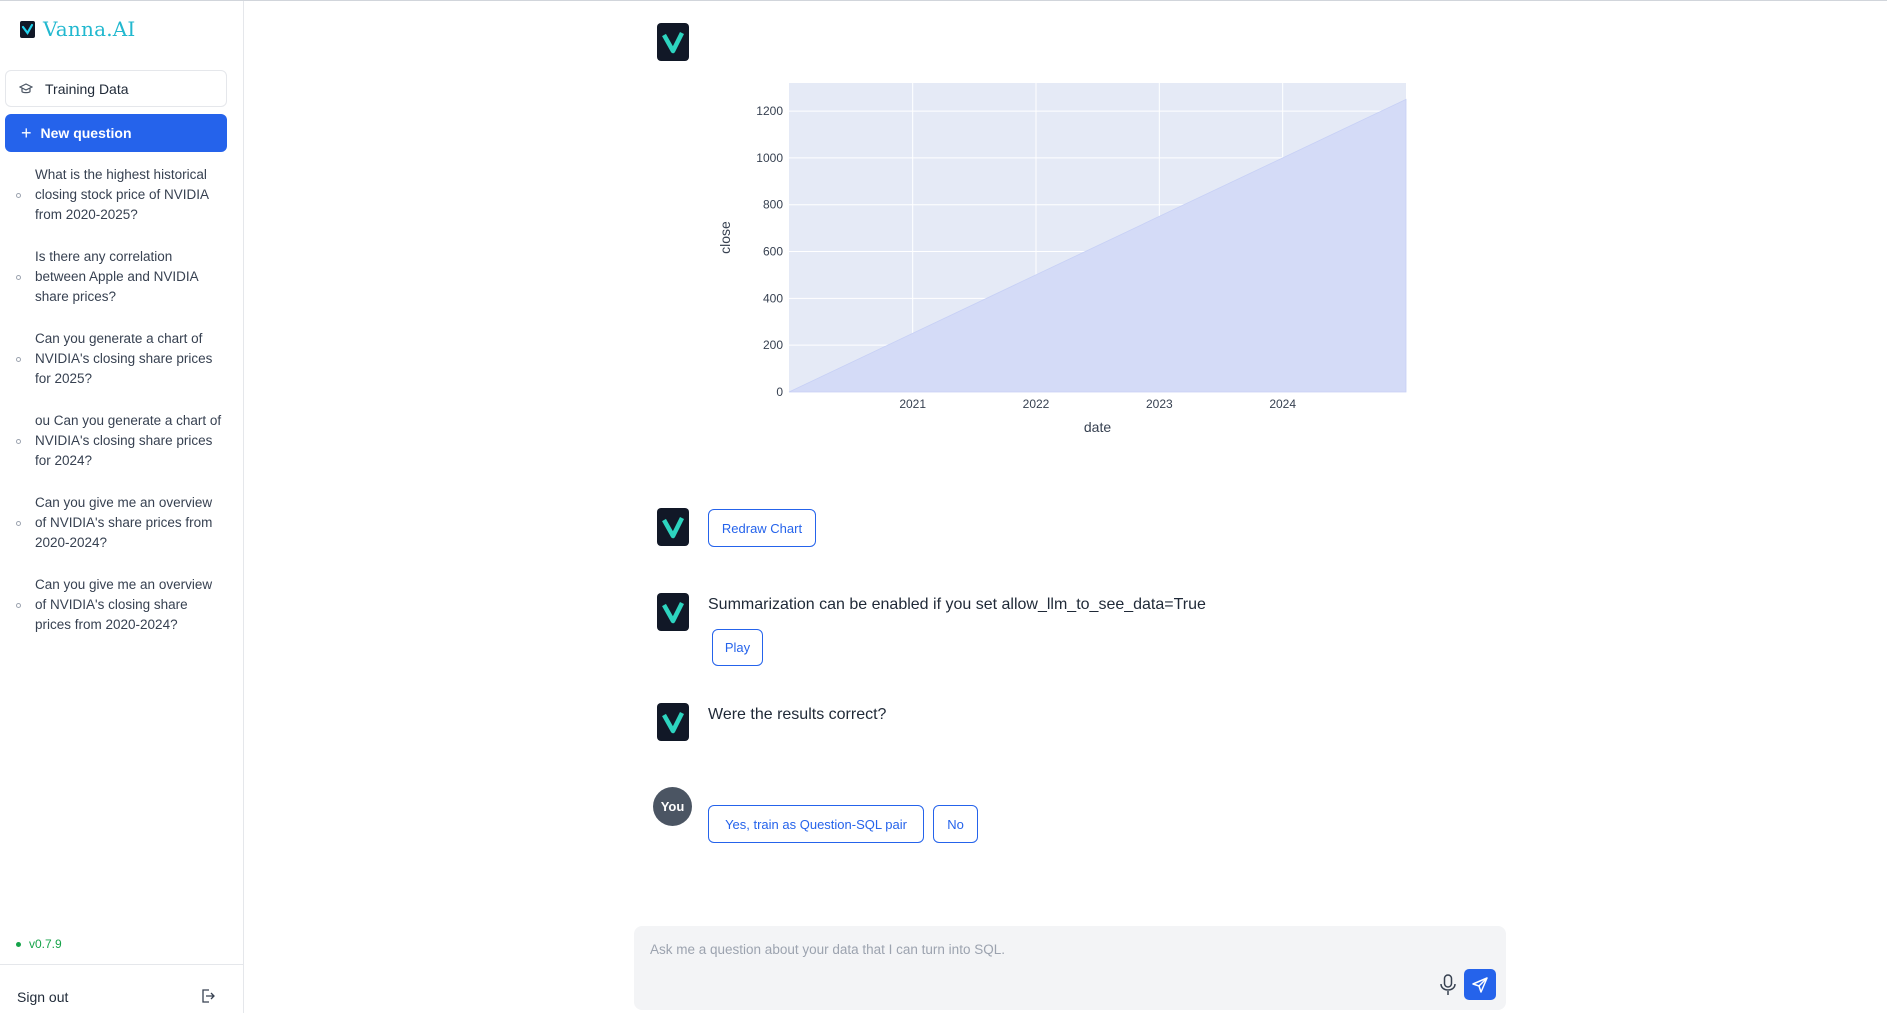 The height and width of the screenshot is (1013, 1887). Describe the element at coordinates (773, 345) in the screenshot. I see `y-tick-label: 200` at that location.